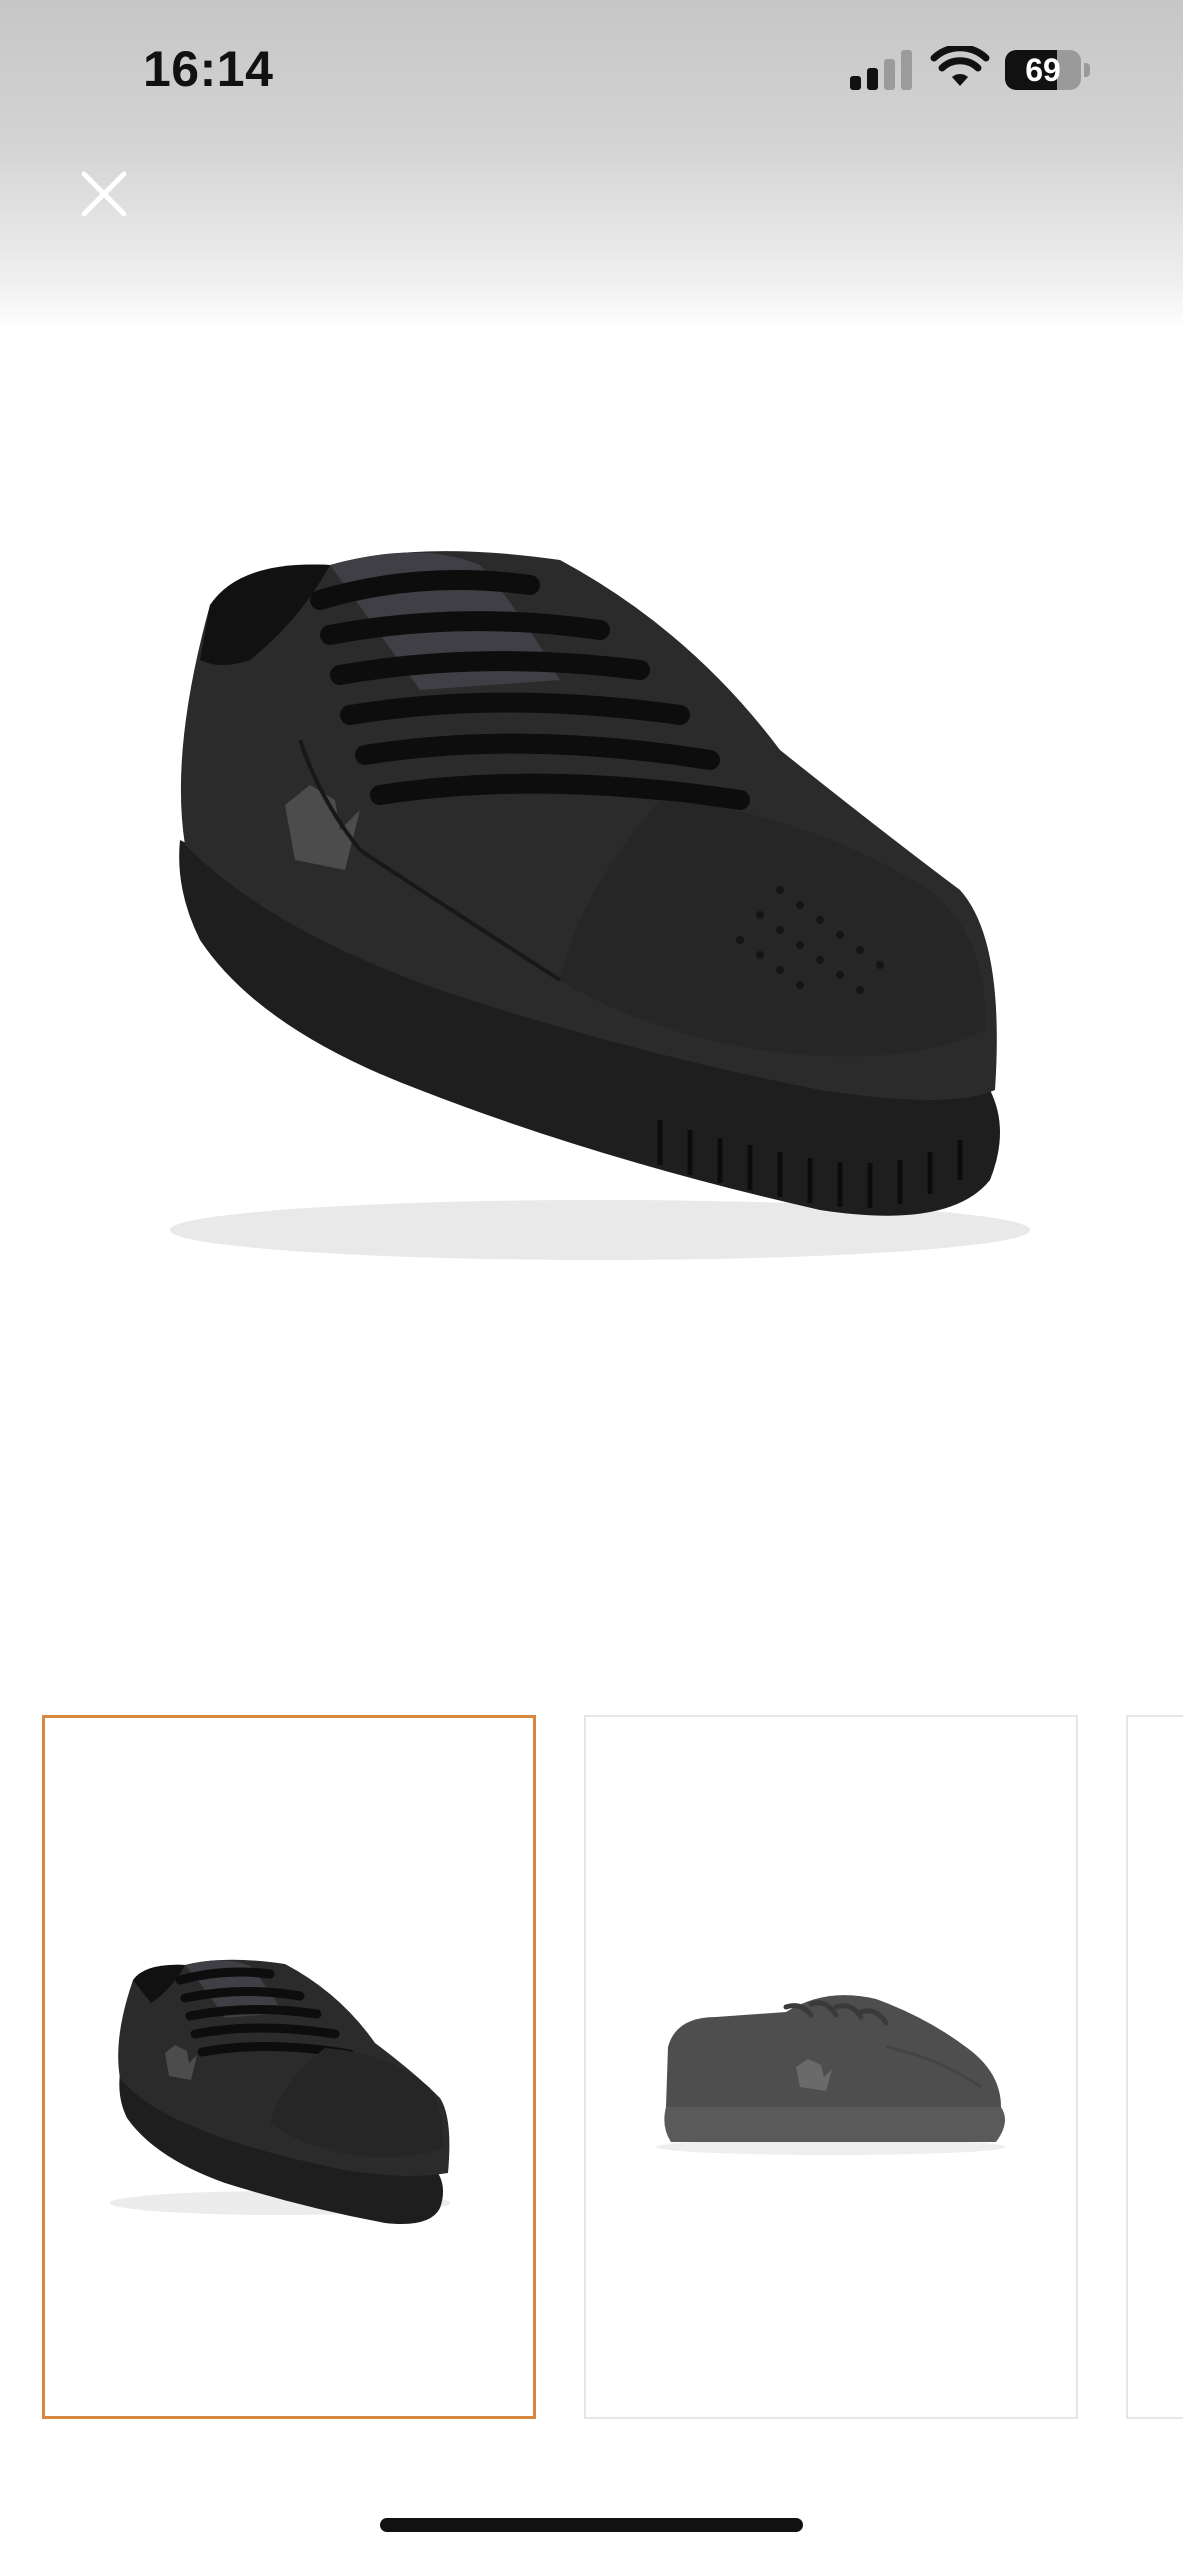  What do you see at coordinates (960, 66) in the screenshot?
I see `wifi-icon` at bounding box center [960, 66].